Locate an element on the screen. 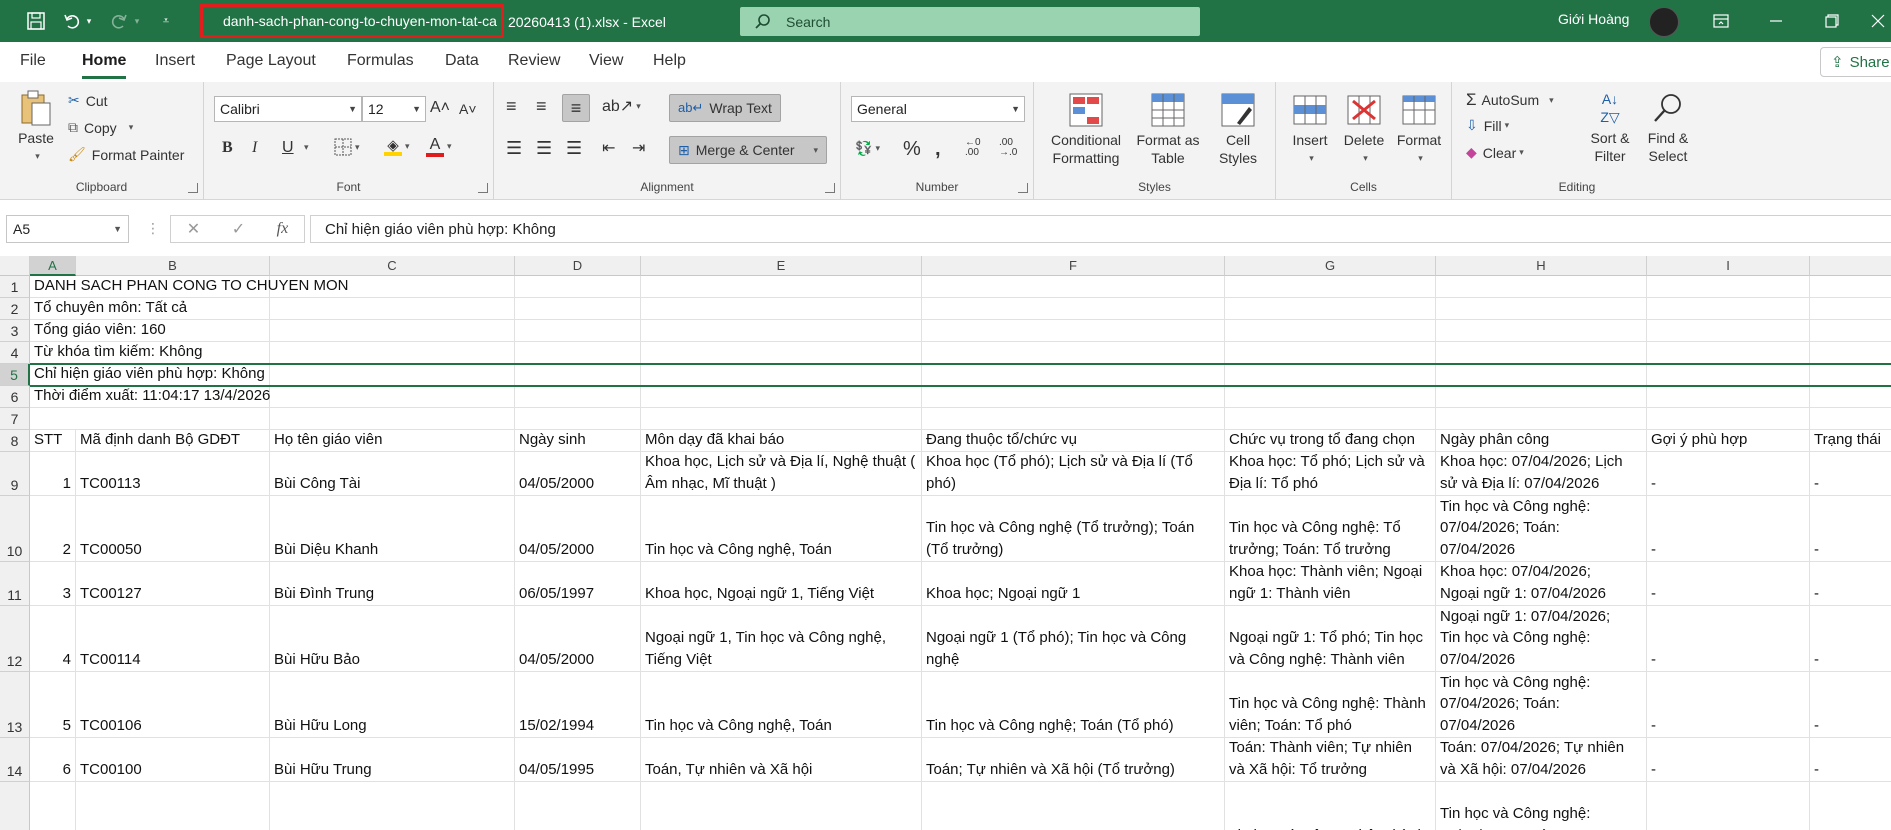  clipboard-launcher-icon is located at coordinates (193, 188).